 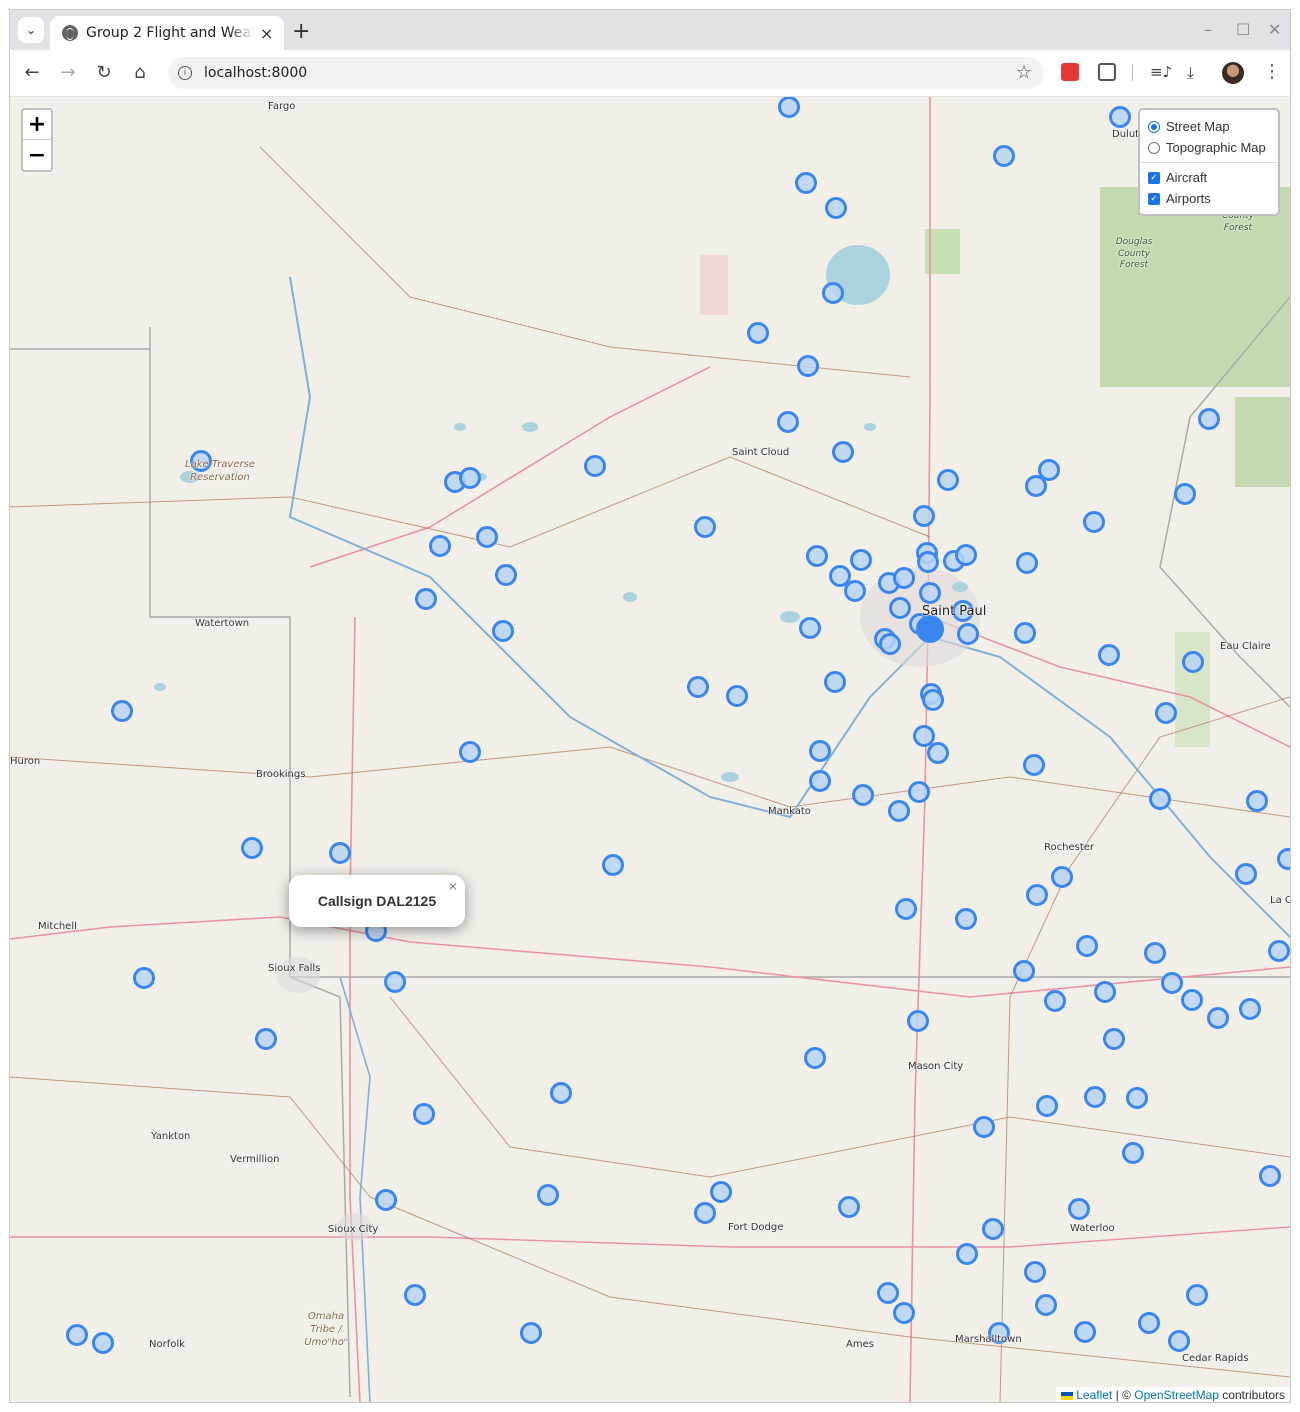 What do you see at coordinates (1154, 147) in the screenshot?
I see `radio-unselected` at bounding box center [1154, 147].